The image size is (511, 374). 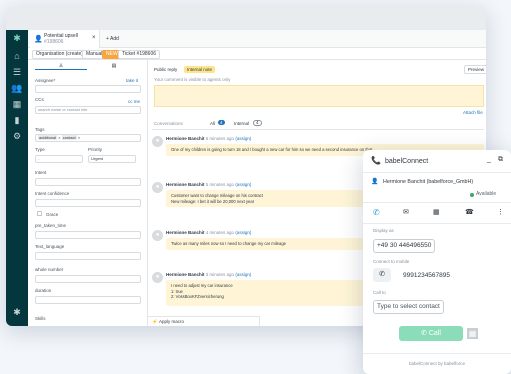 What do you see at coordinates (221, 122) in the screenshot?
I see `all-count-badge: 4` at bounding box center [221, 122].